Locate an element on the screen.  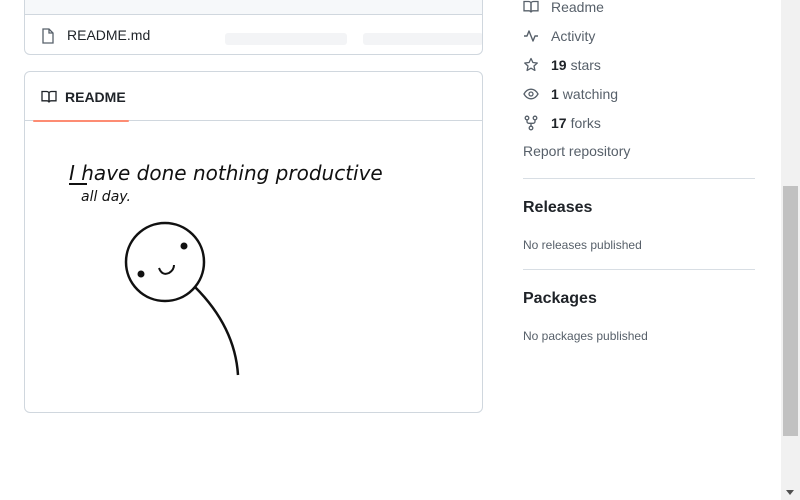
sidebar-stars-link: 19 stars is located at coordinates (562, 65).